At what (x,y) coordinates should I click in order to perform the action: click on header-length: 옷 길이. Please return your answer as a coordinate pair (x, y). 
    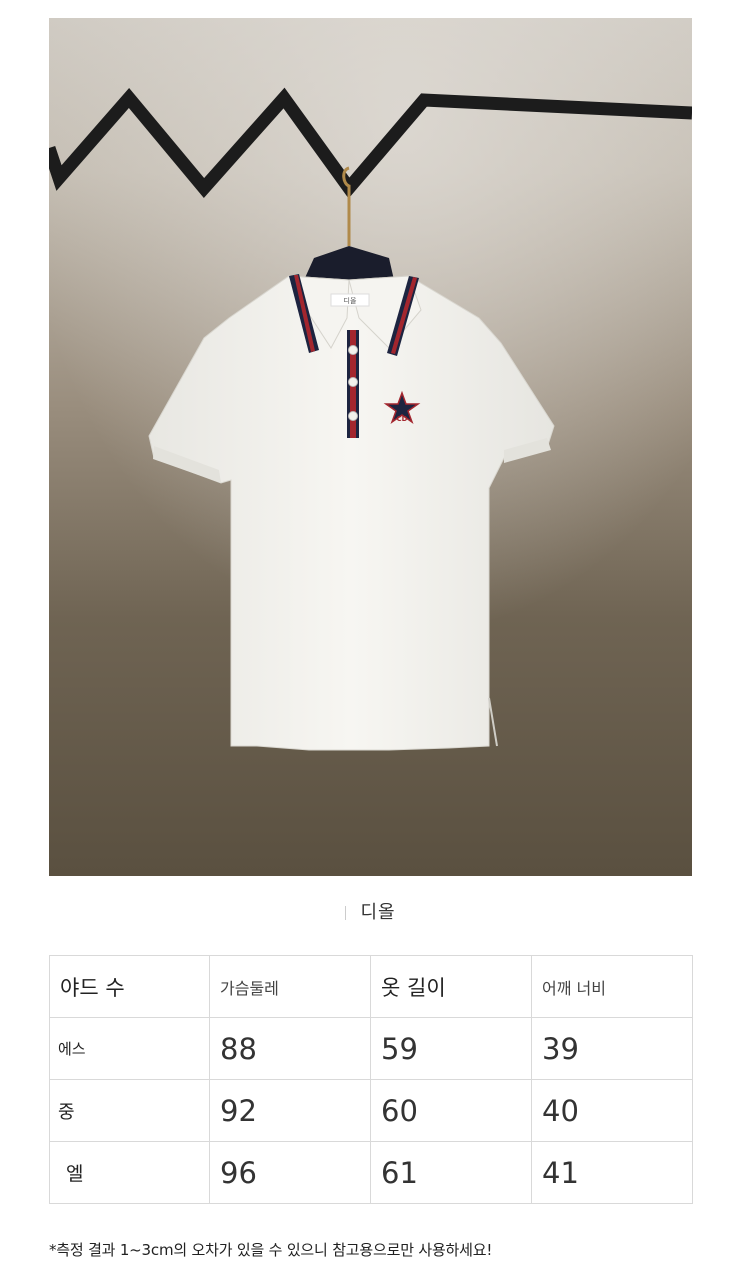
    Looking at the image, I should click on (451, 986).